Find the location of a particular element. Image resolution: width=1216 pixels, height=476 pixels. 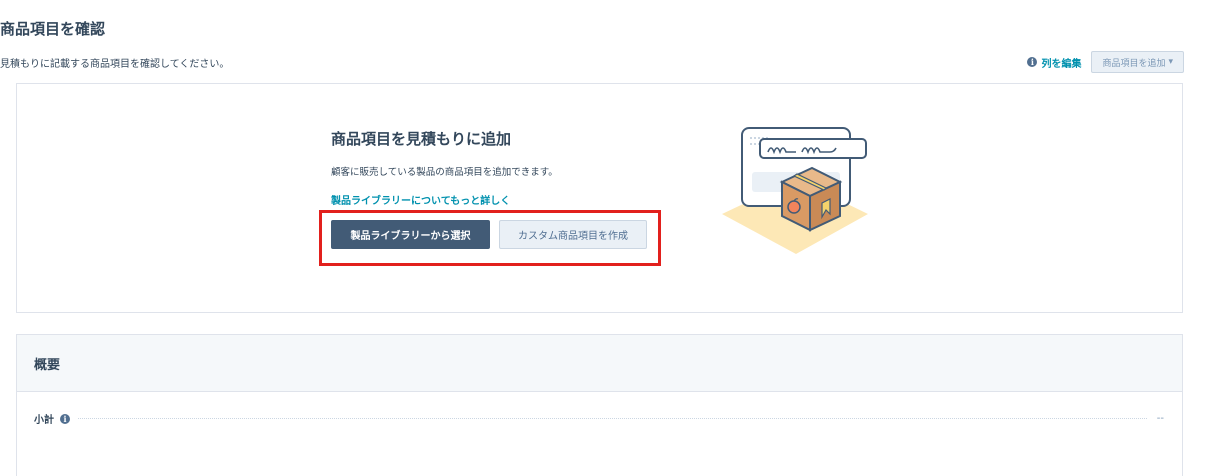

empty-state-description: 顧客に販売している製品の商品項目を追加できます。 is located at coordinates (444, 172).